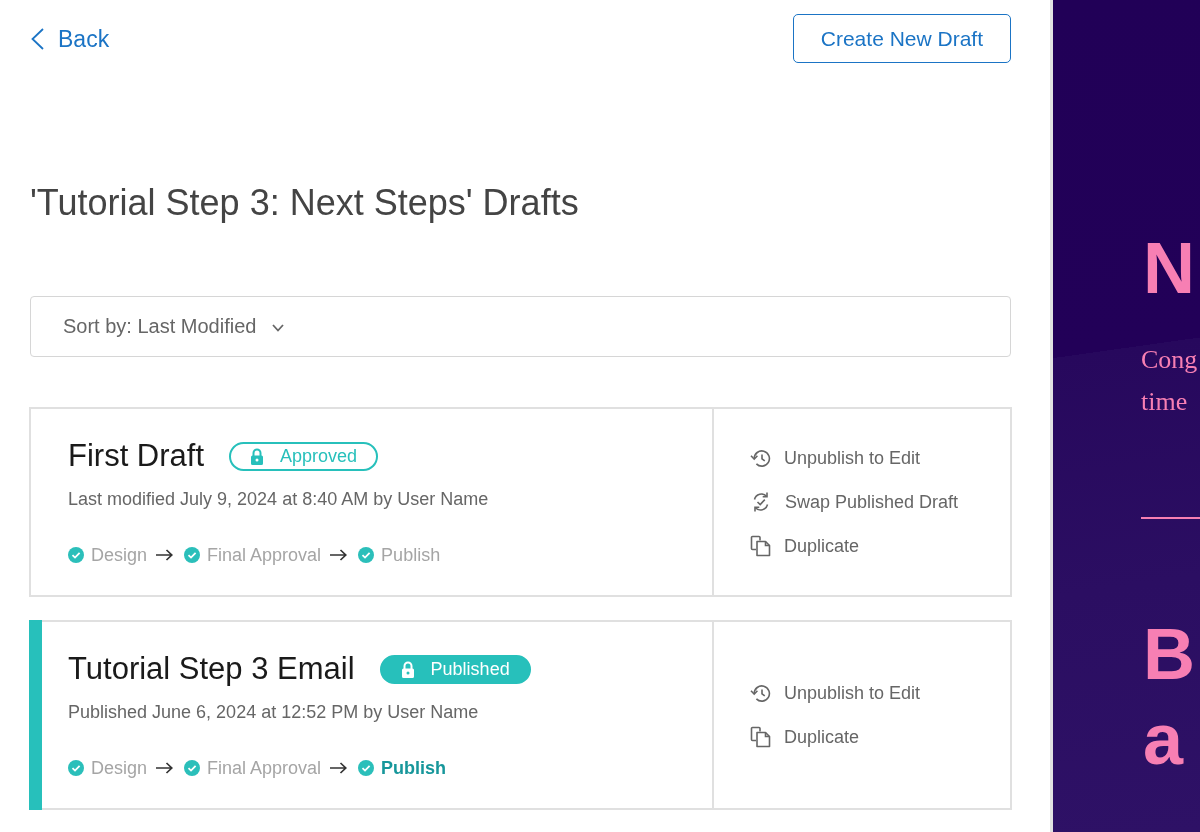  What do you see at coordinates (1164, 739) in the screenshot?
I see `preview-heading-line: a` at bounding box center [1164, 739].